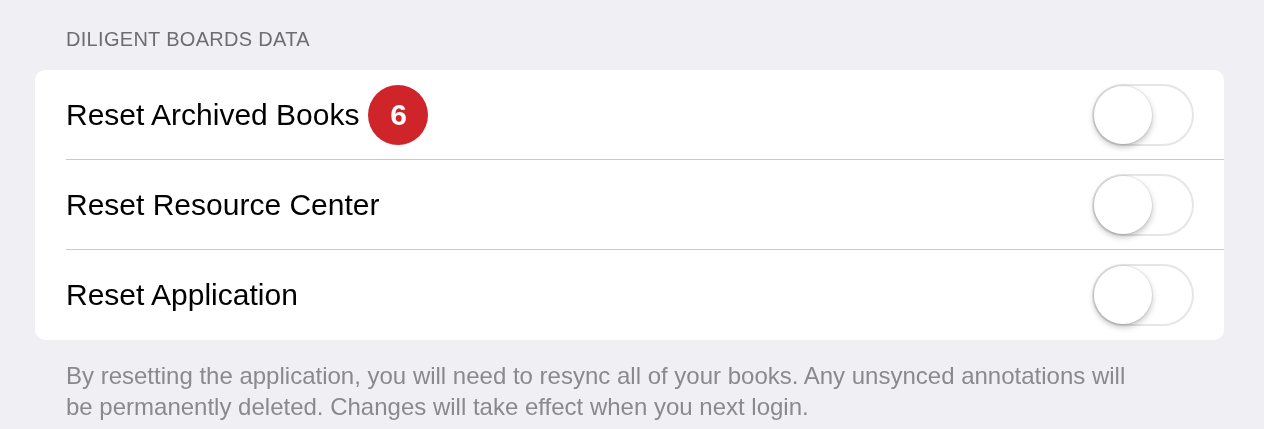 The image size is (1264, 429). Describe the element at coordinates (182, 295) in the screenshot. I see `row-label: Reset Application` at that location.